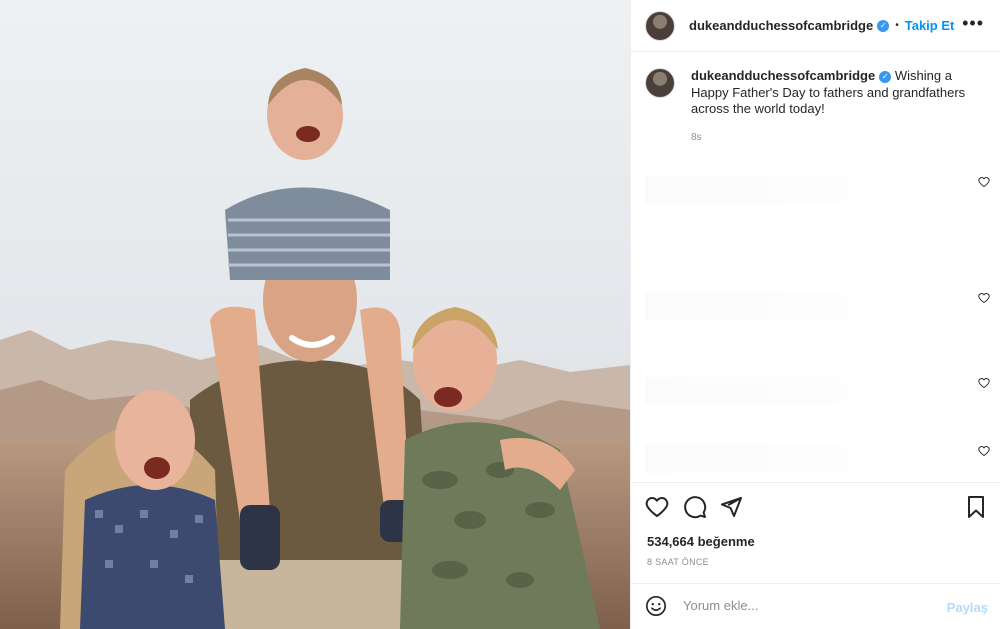  Describe the element at coordinates (808, 605) in the screenshot. I see `comment-input` at that location.